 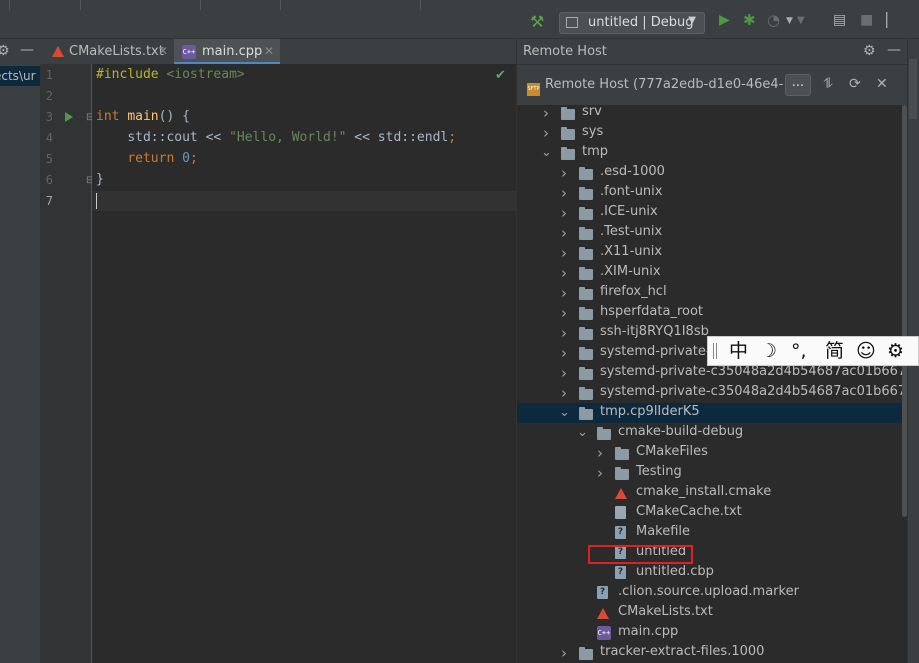 What do you see at coordinates (738, 351) in the screenshot?
I see `ime-mode-button: 中` at bounding box center [738, 351].